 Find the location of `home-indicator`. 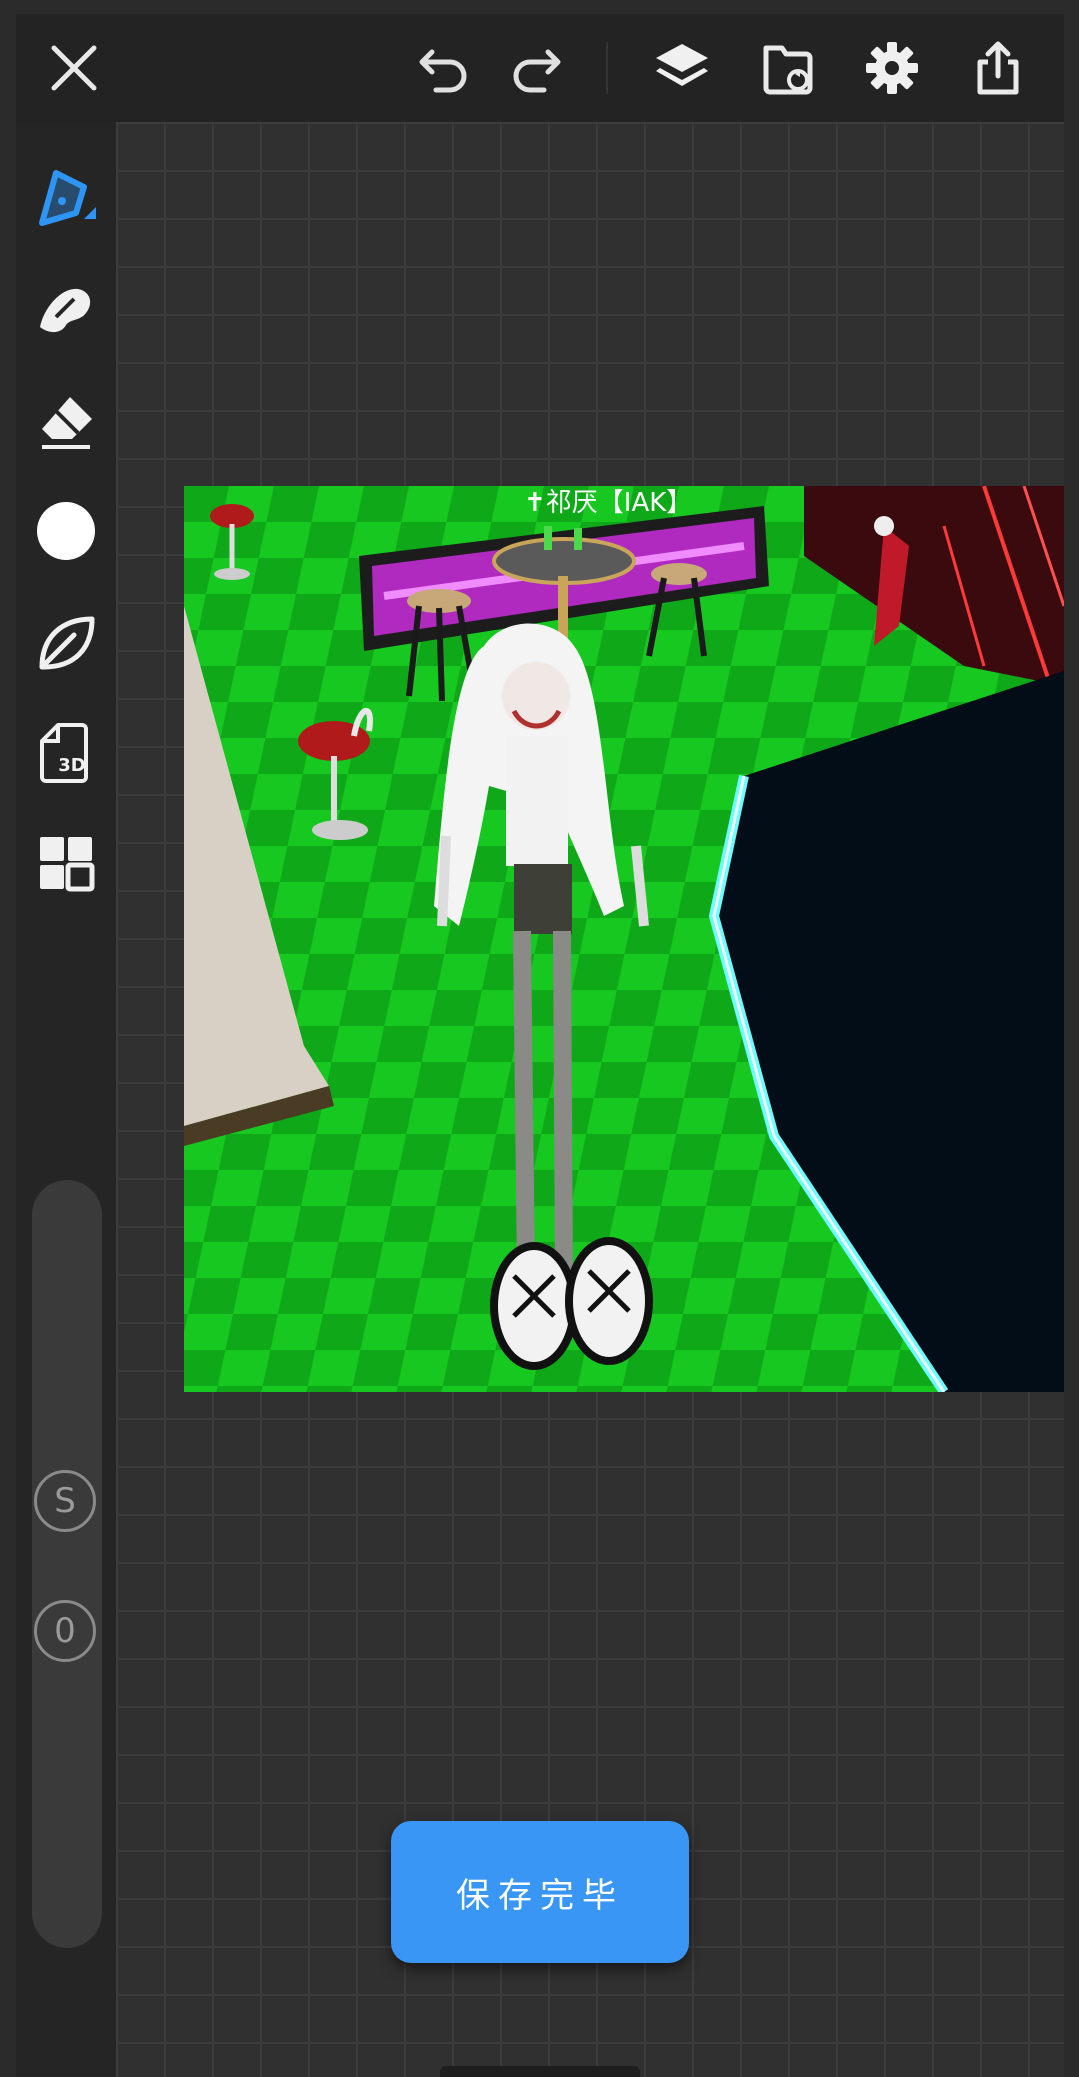

home-indicator is located at coordinates (540, 2071).